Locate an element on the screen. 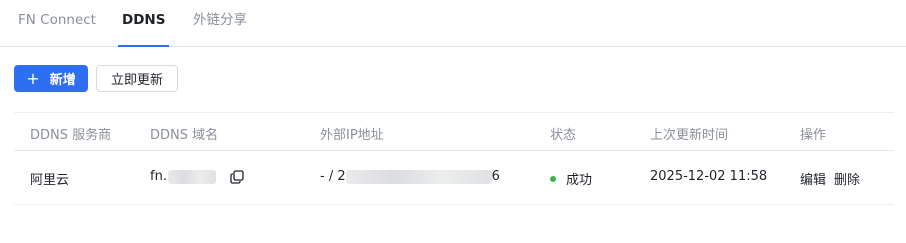  tab-label: DDNS is located at coordinates (144, 20).